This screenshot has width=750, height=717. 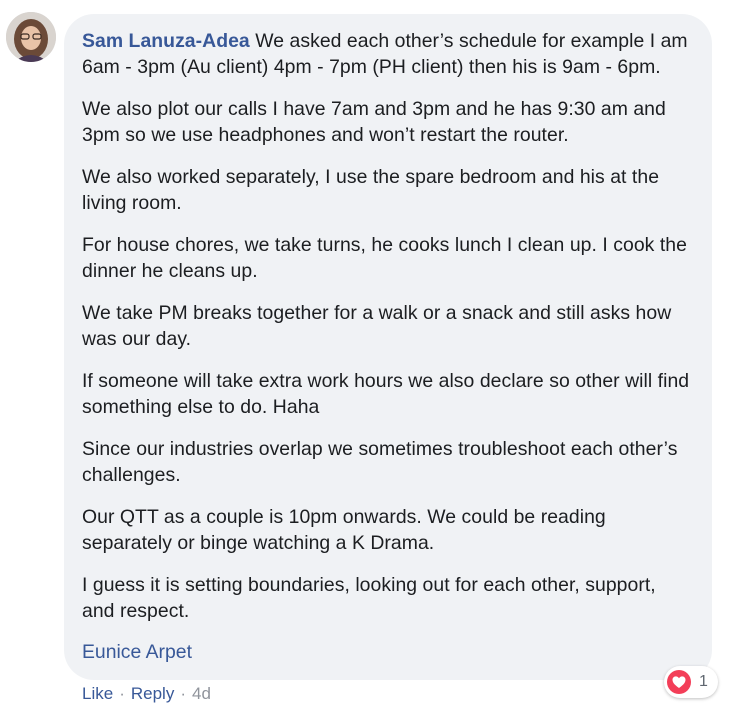 I want to click on heart-icon, so click(x=679, y=682).